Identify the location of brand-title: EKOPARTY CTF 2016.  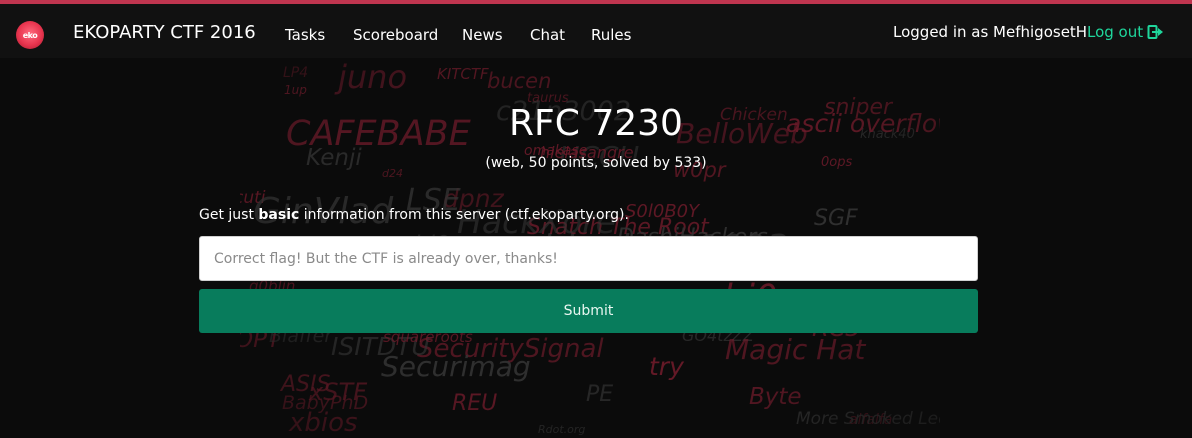
(164, 32).